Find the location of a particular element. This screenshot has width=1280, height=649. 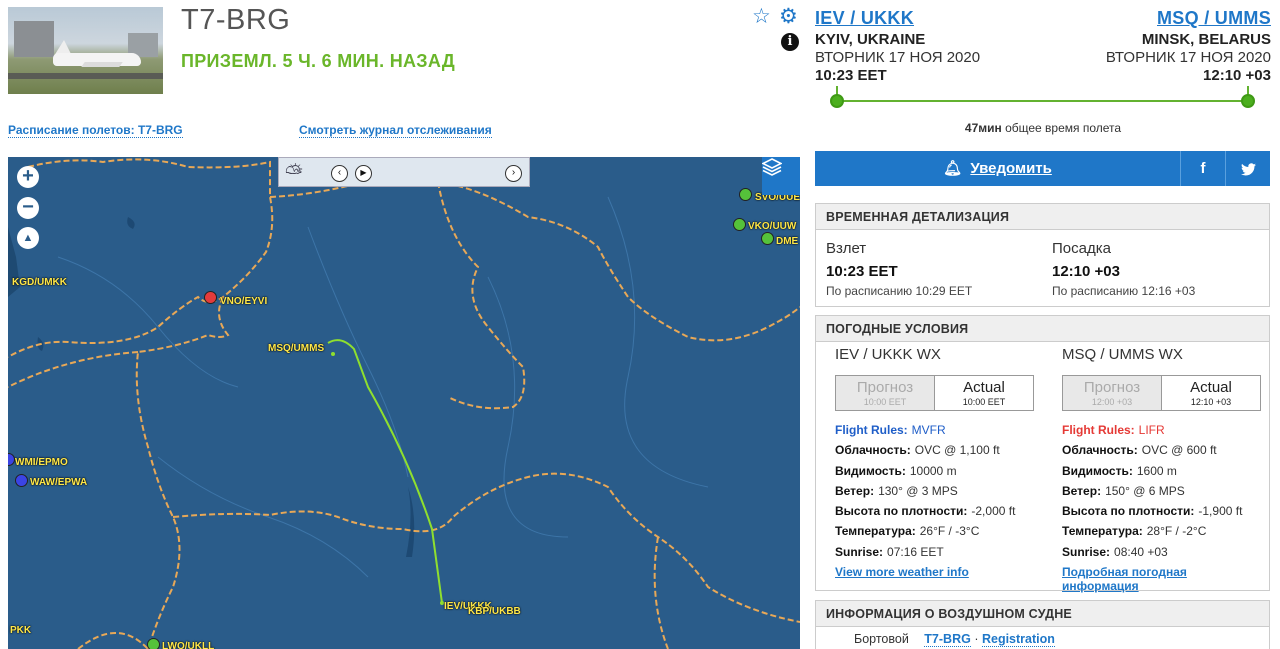

track-log-link: Смотреть журнал отслеживания is located at coordinates (395, 130).